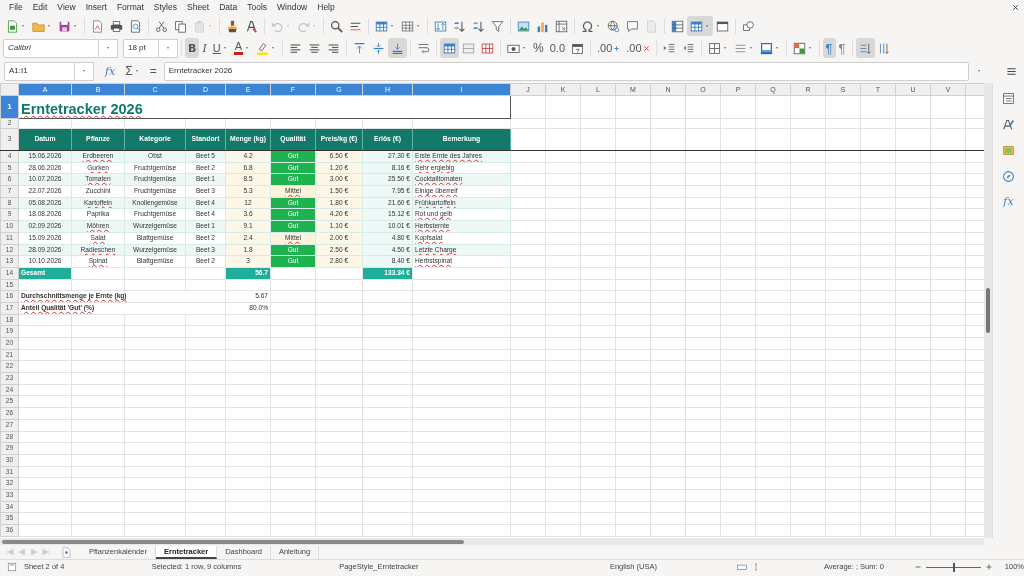 Image resolution: width=1024 pixels, height=576 pixels. Describe the element at coordinates (336, 26) in the screenshot. I see `find-replace-icon` at that location.